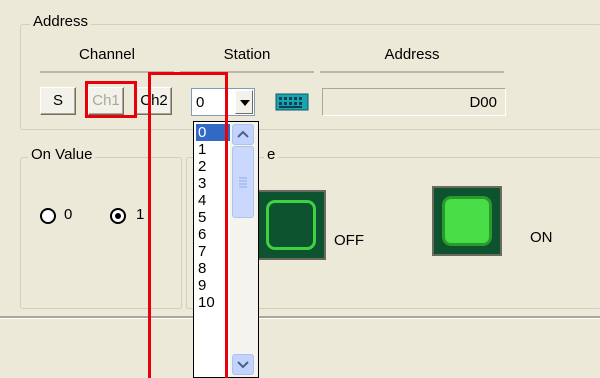 The height and width of the screenshot is (378, 600). I want to click on chevron-up-icon, so click(243, 134).